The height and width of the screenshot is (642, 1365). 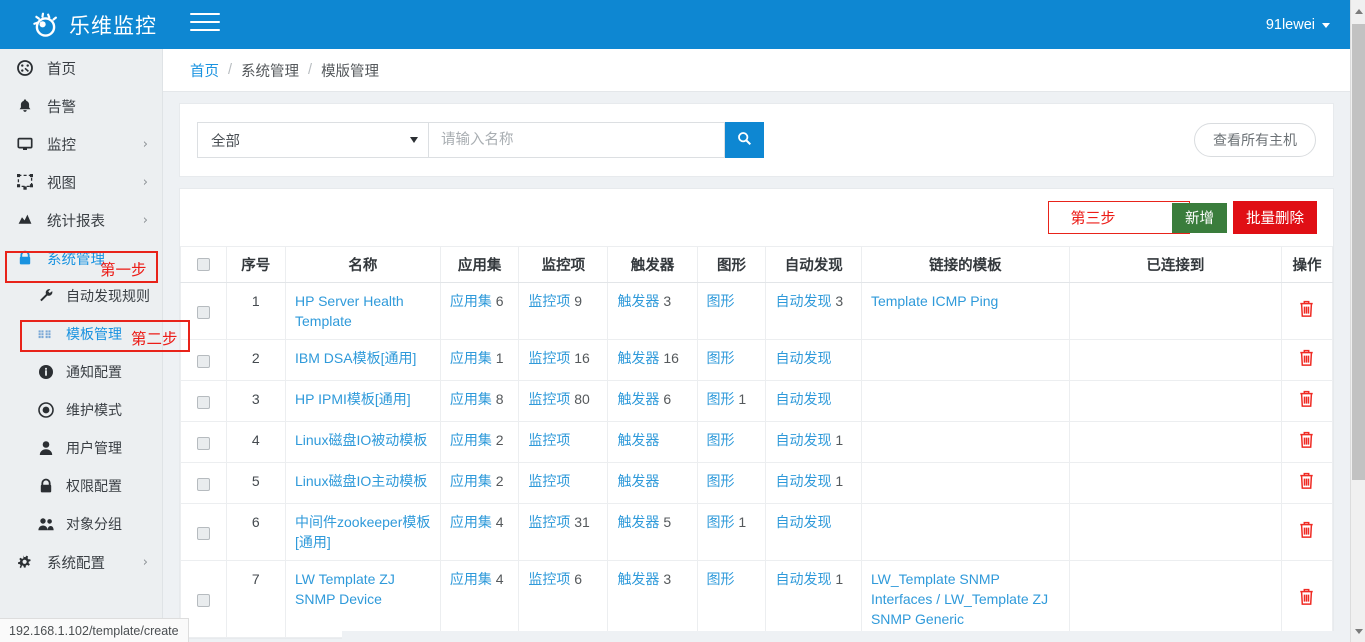 I want to click on discovery: 自动发现 3, so click(x=813, y=311).